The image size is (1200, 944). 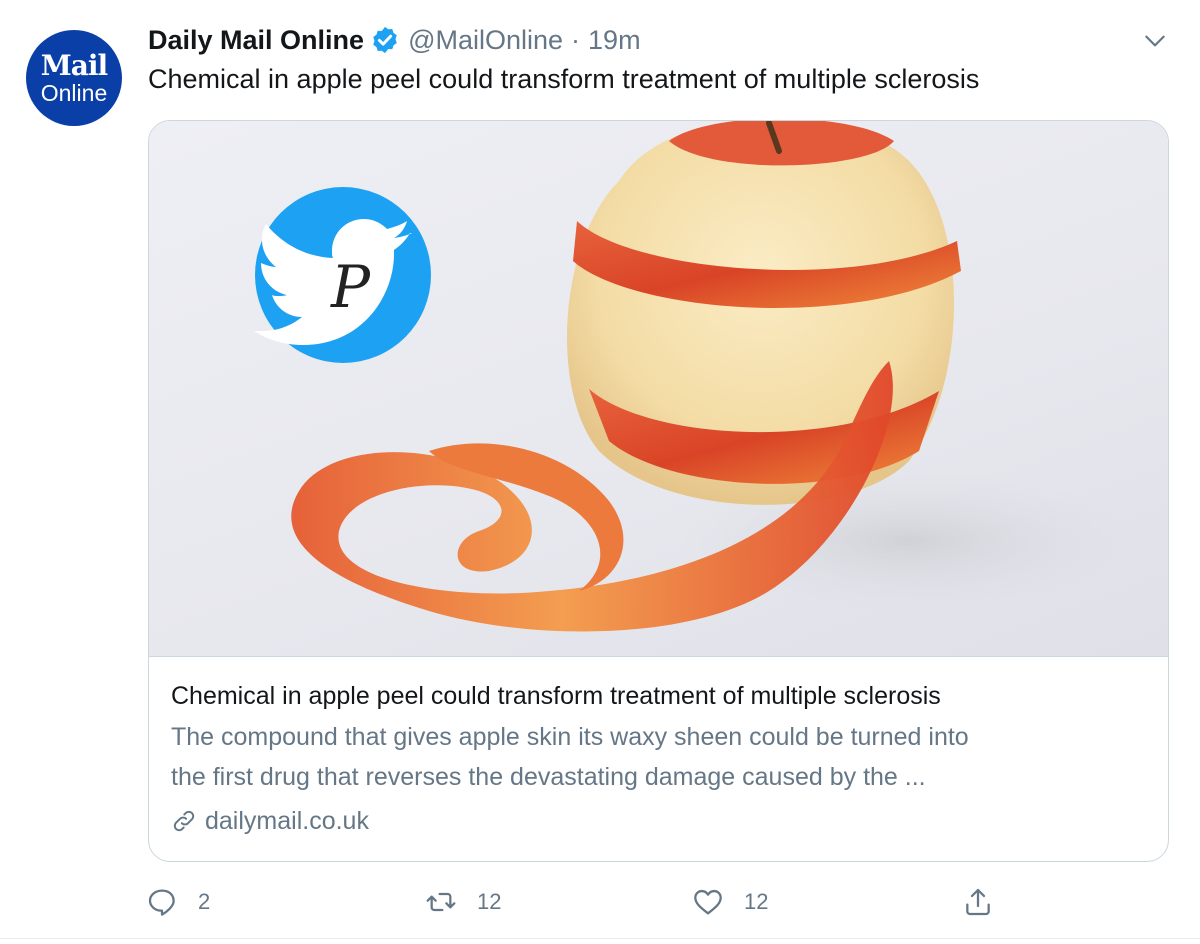 I want to click on retweet-button: 12, so click(x=463, y=902).